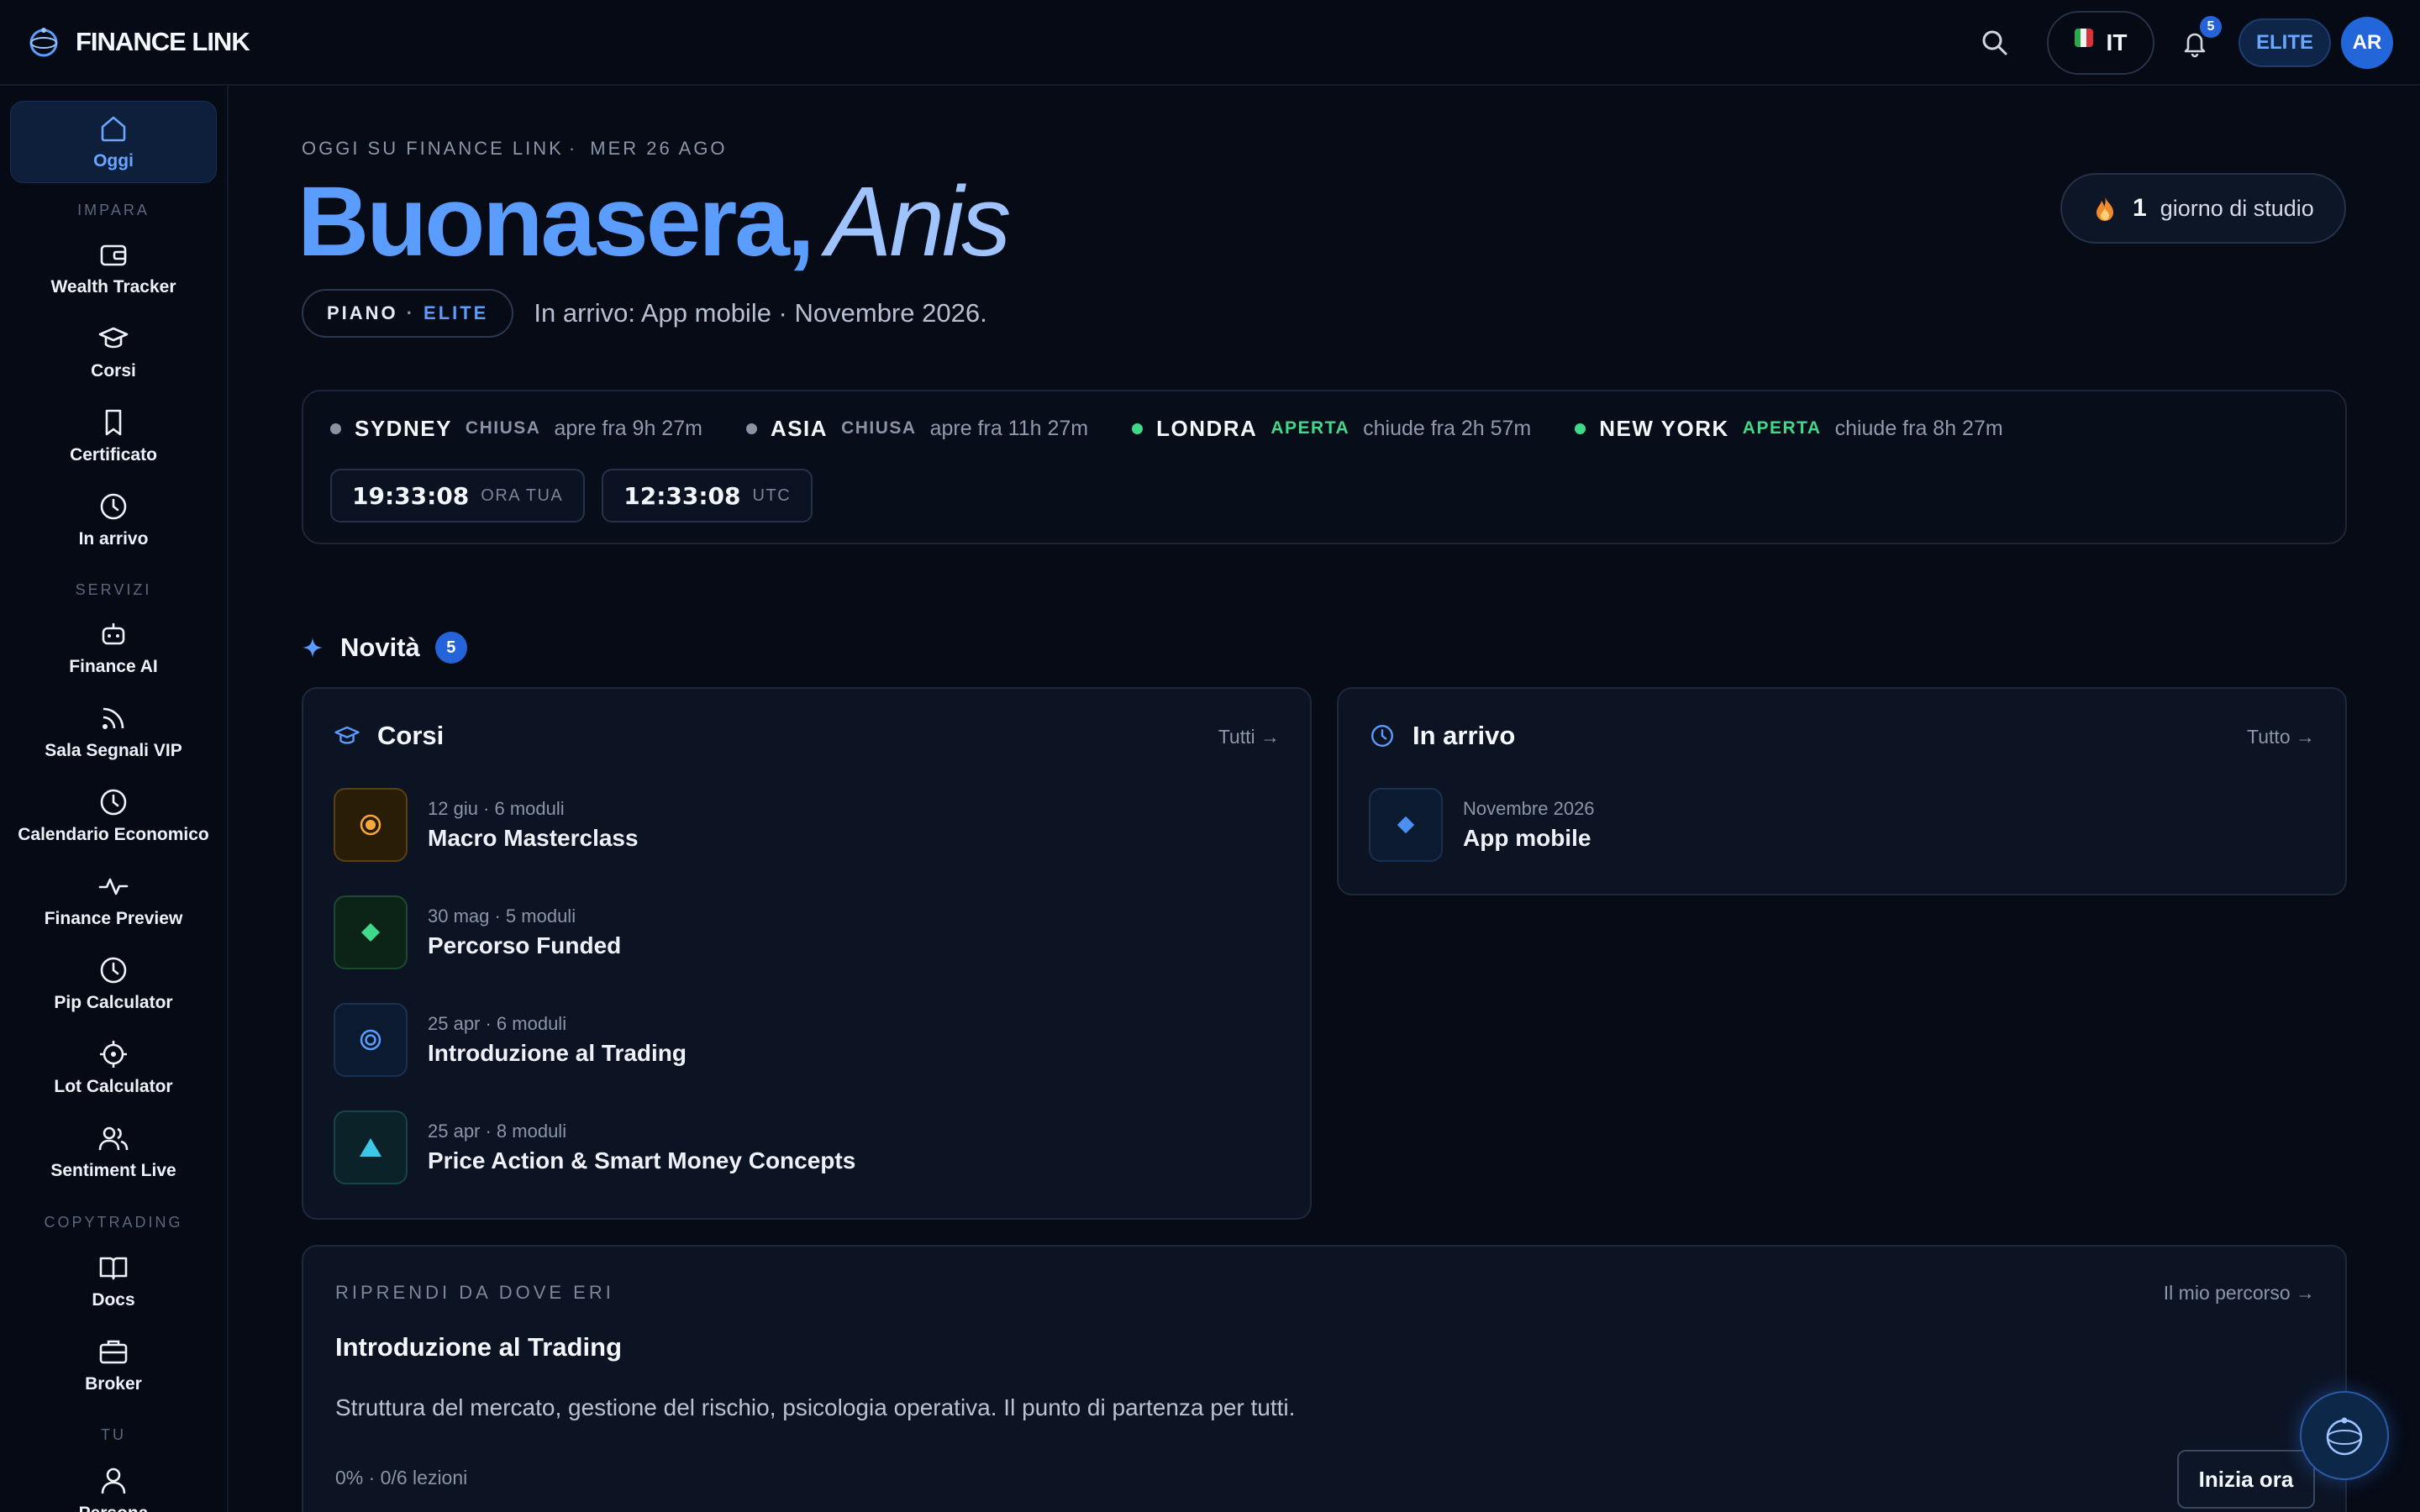  I want to click on news-title: Novità, so click(380, 647).